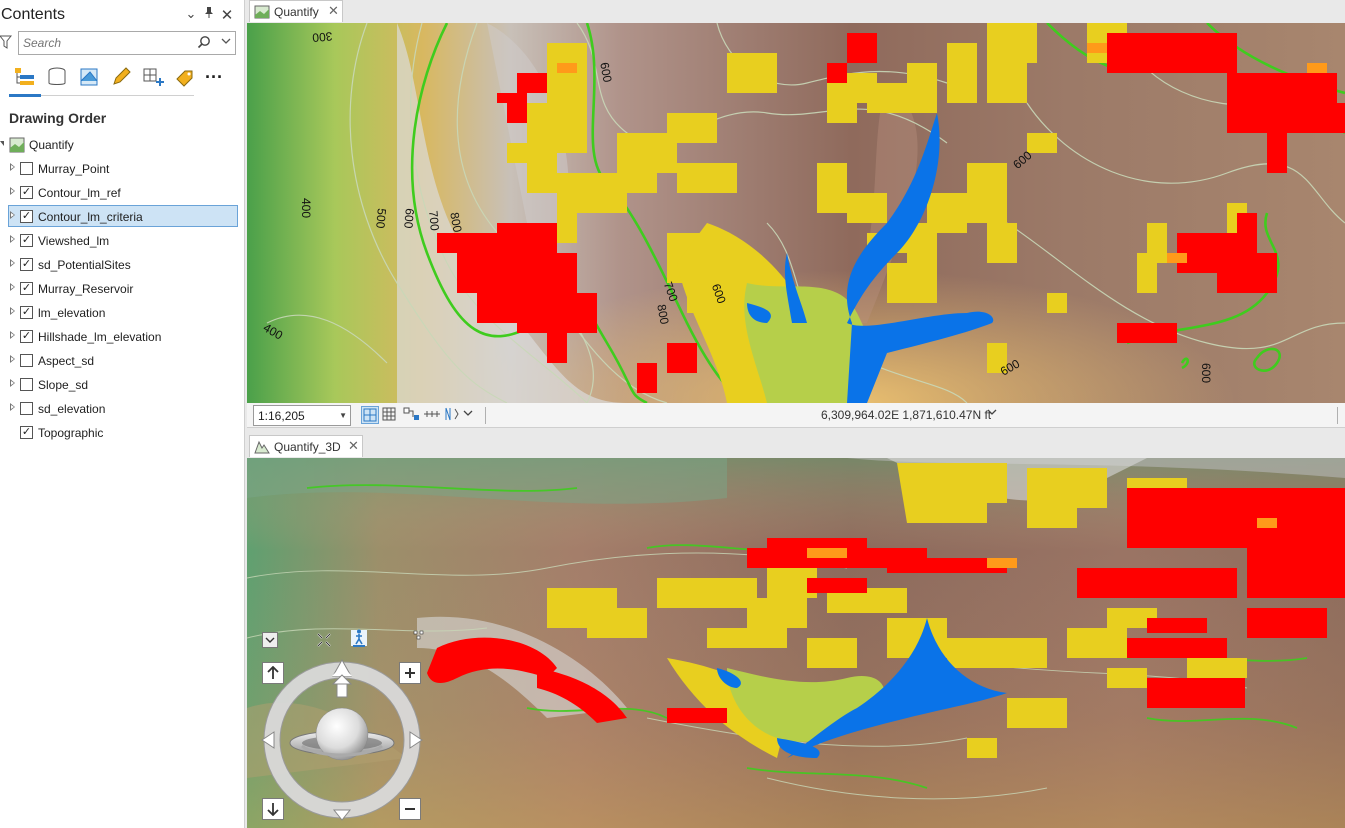 This screenshot has height=828, width=1345. Describe the element at coordinates (72, 409) in the screenshot. I see `layer-label: sd_elevation` at that location.